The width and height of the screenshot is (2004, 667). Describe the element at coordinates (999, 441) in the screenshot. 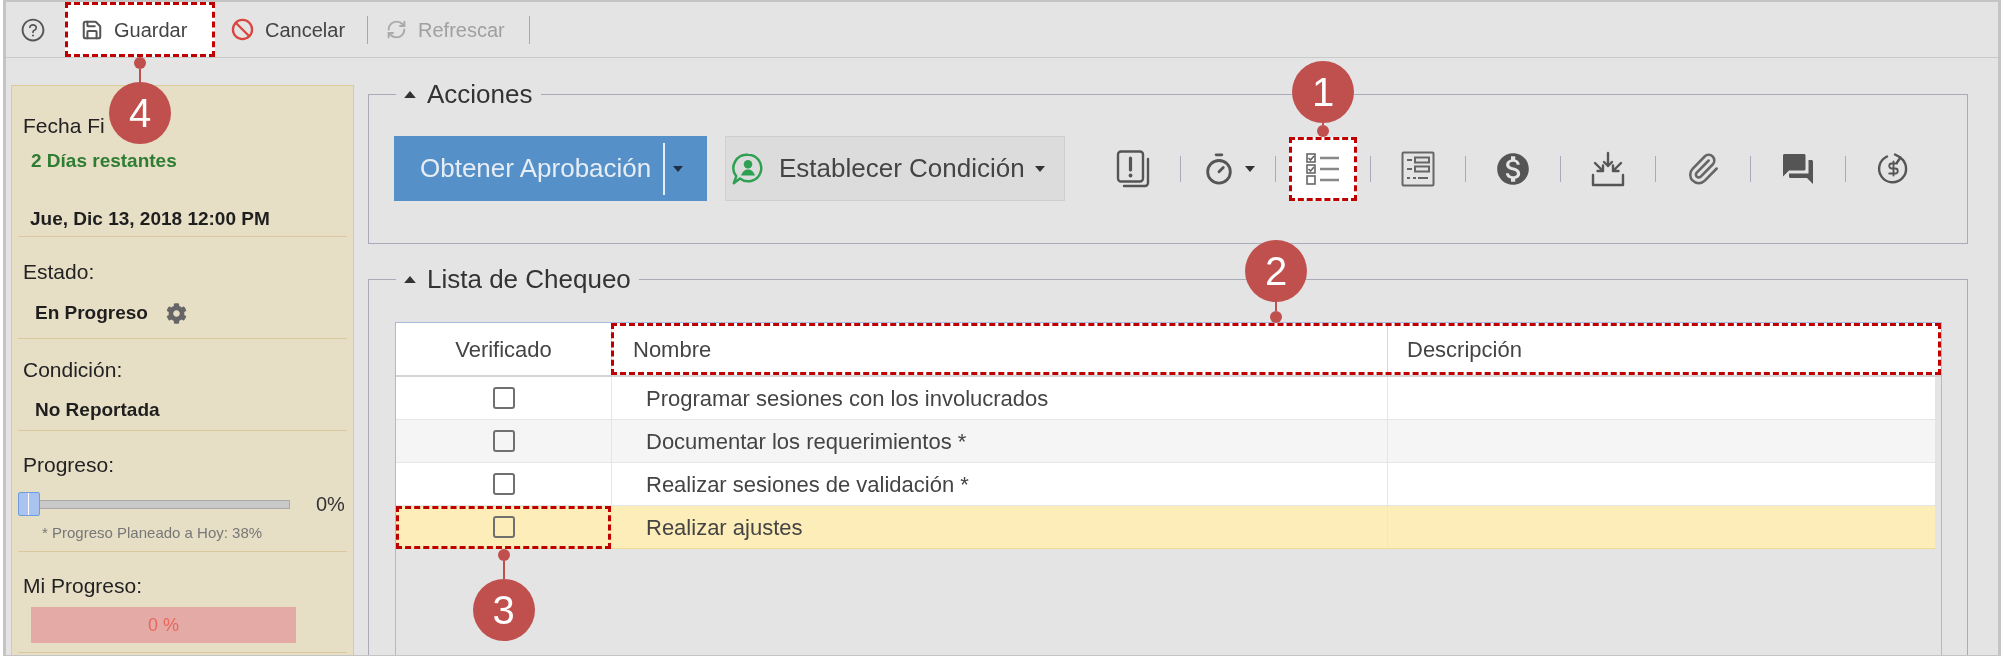

I see `table-cell: Documentar los requerimientos *` at that location.